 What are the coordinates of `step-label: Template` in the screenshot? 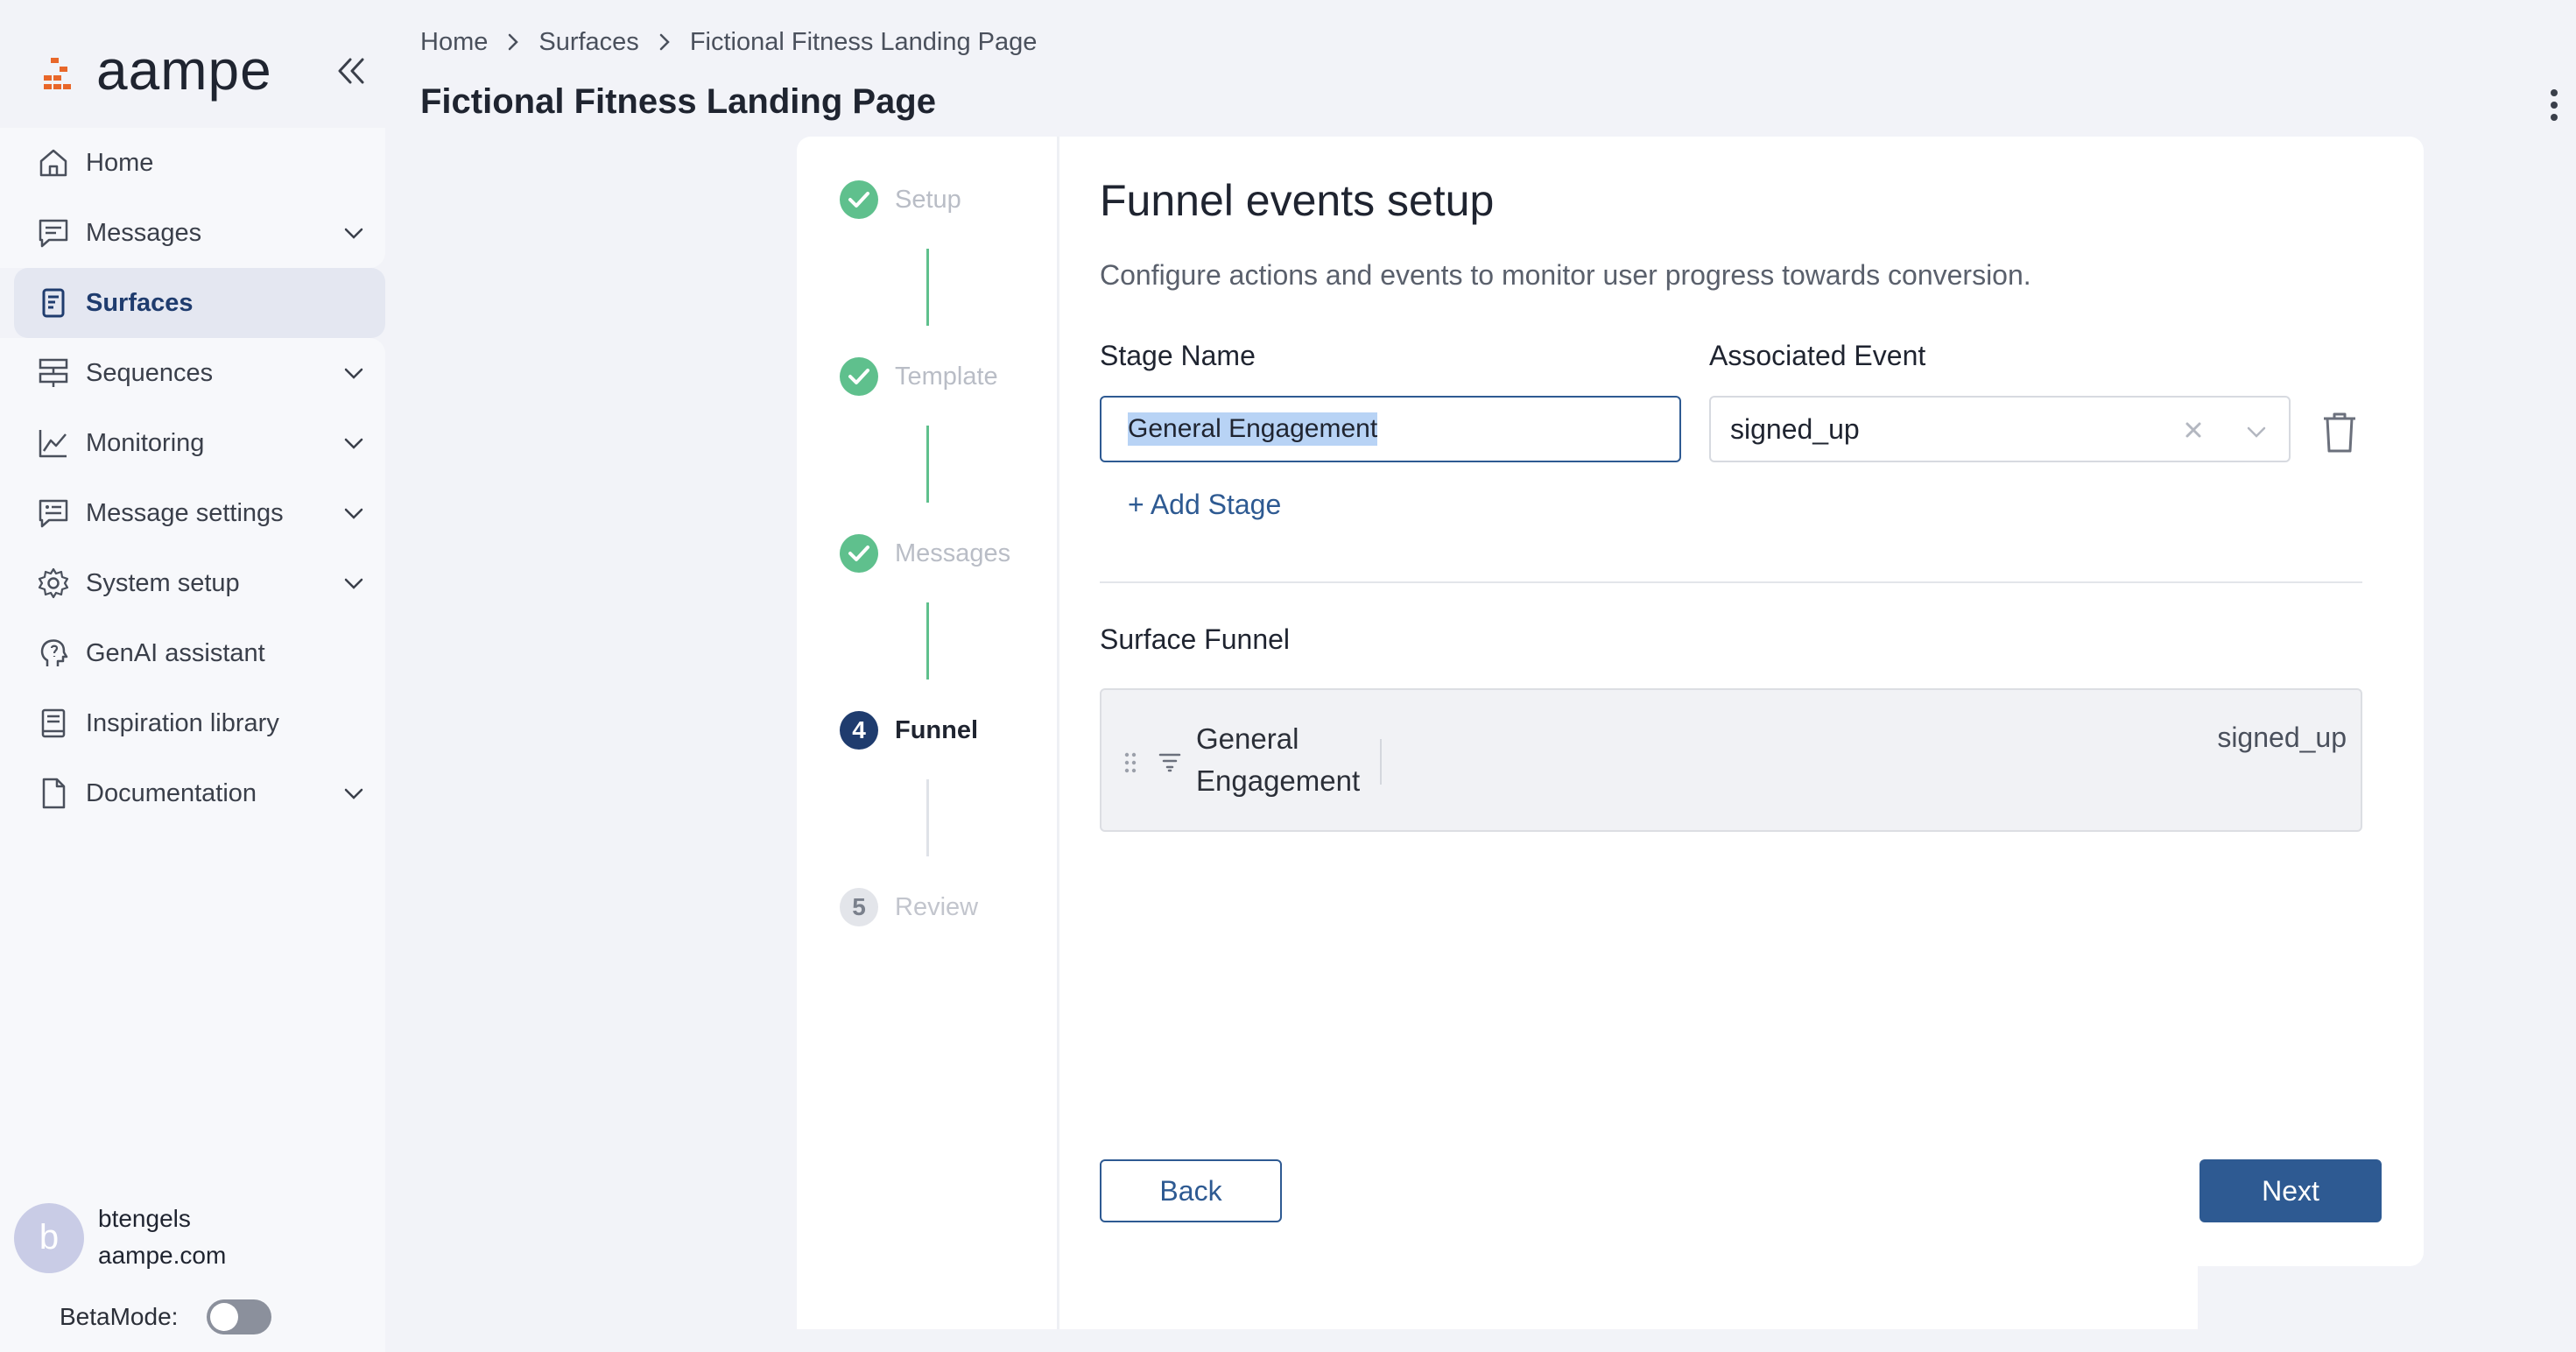 It's located at (946, 376).